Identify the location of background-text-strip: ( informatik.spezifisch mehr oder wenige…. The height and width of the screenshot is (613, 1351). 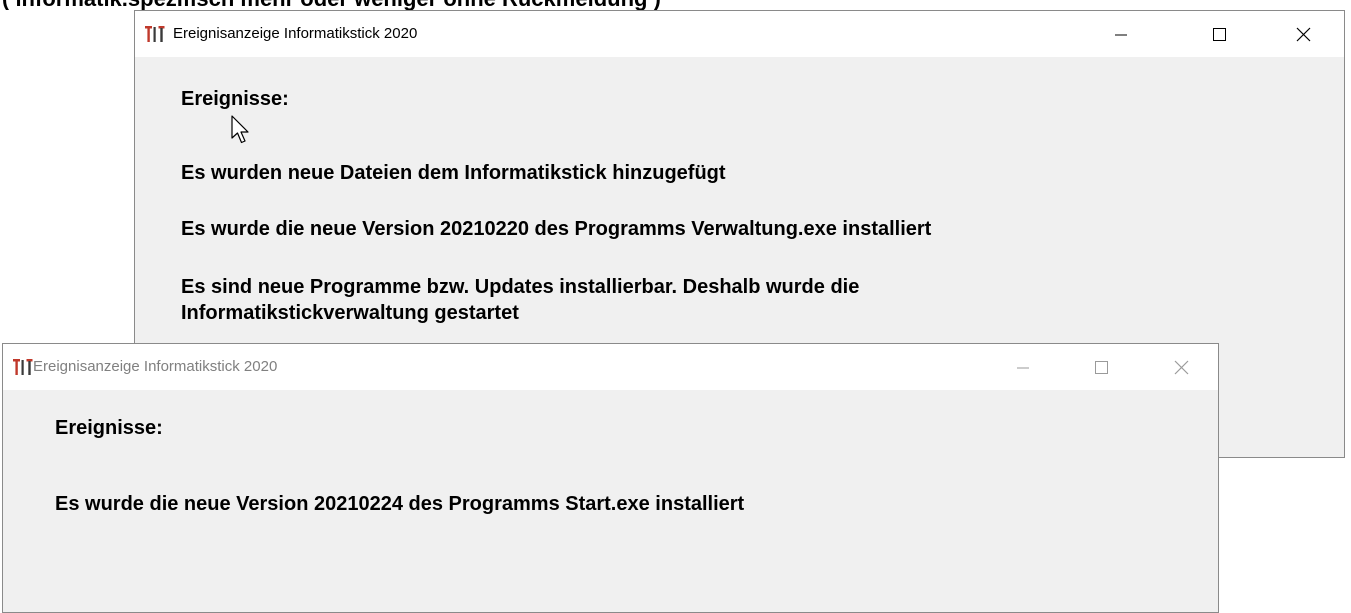
(675, 5).